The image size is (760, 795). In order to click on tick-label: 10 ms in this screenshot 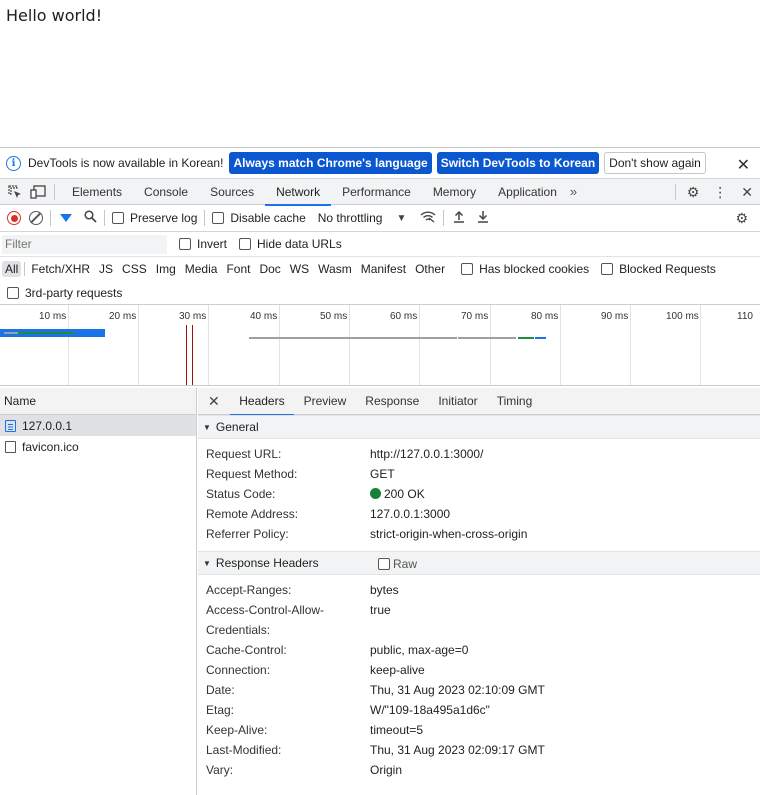, I will do `click(53, 316)`.